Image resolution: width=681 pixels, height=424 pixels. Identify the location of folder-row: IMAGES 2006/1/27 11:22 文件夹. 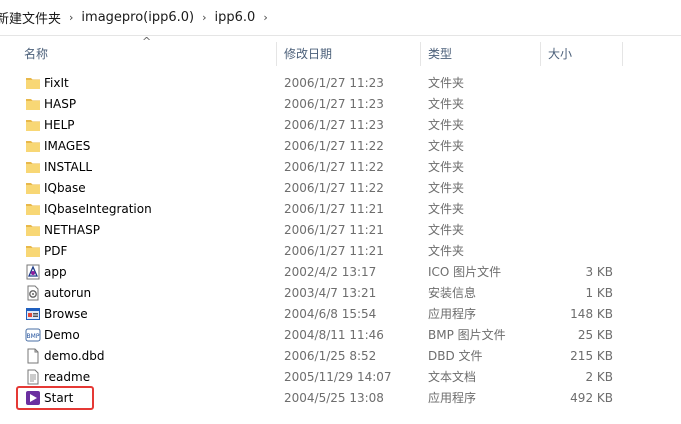
(340, 146).